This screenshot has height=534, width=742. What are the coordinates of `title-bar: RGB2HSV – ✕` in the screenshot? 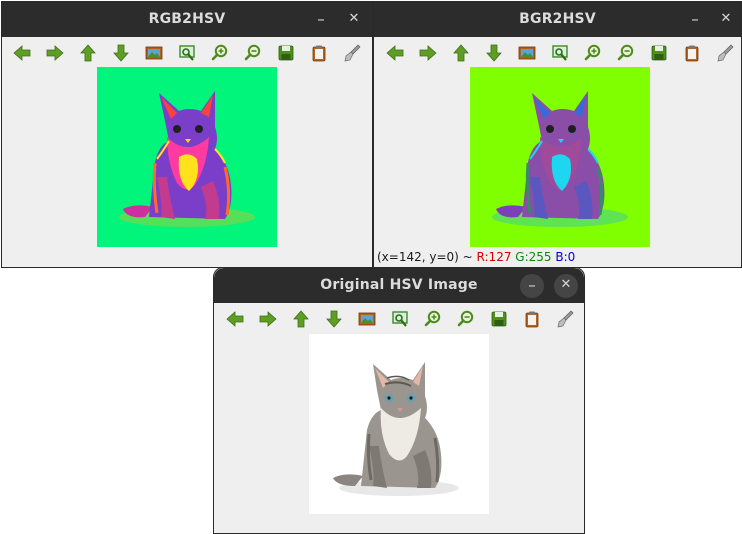 It's located at (187, 19).